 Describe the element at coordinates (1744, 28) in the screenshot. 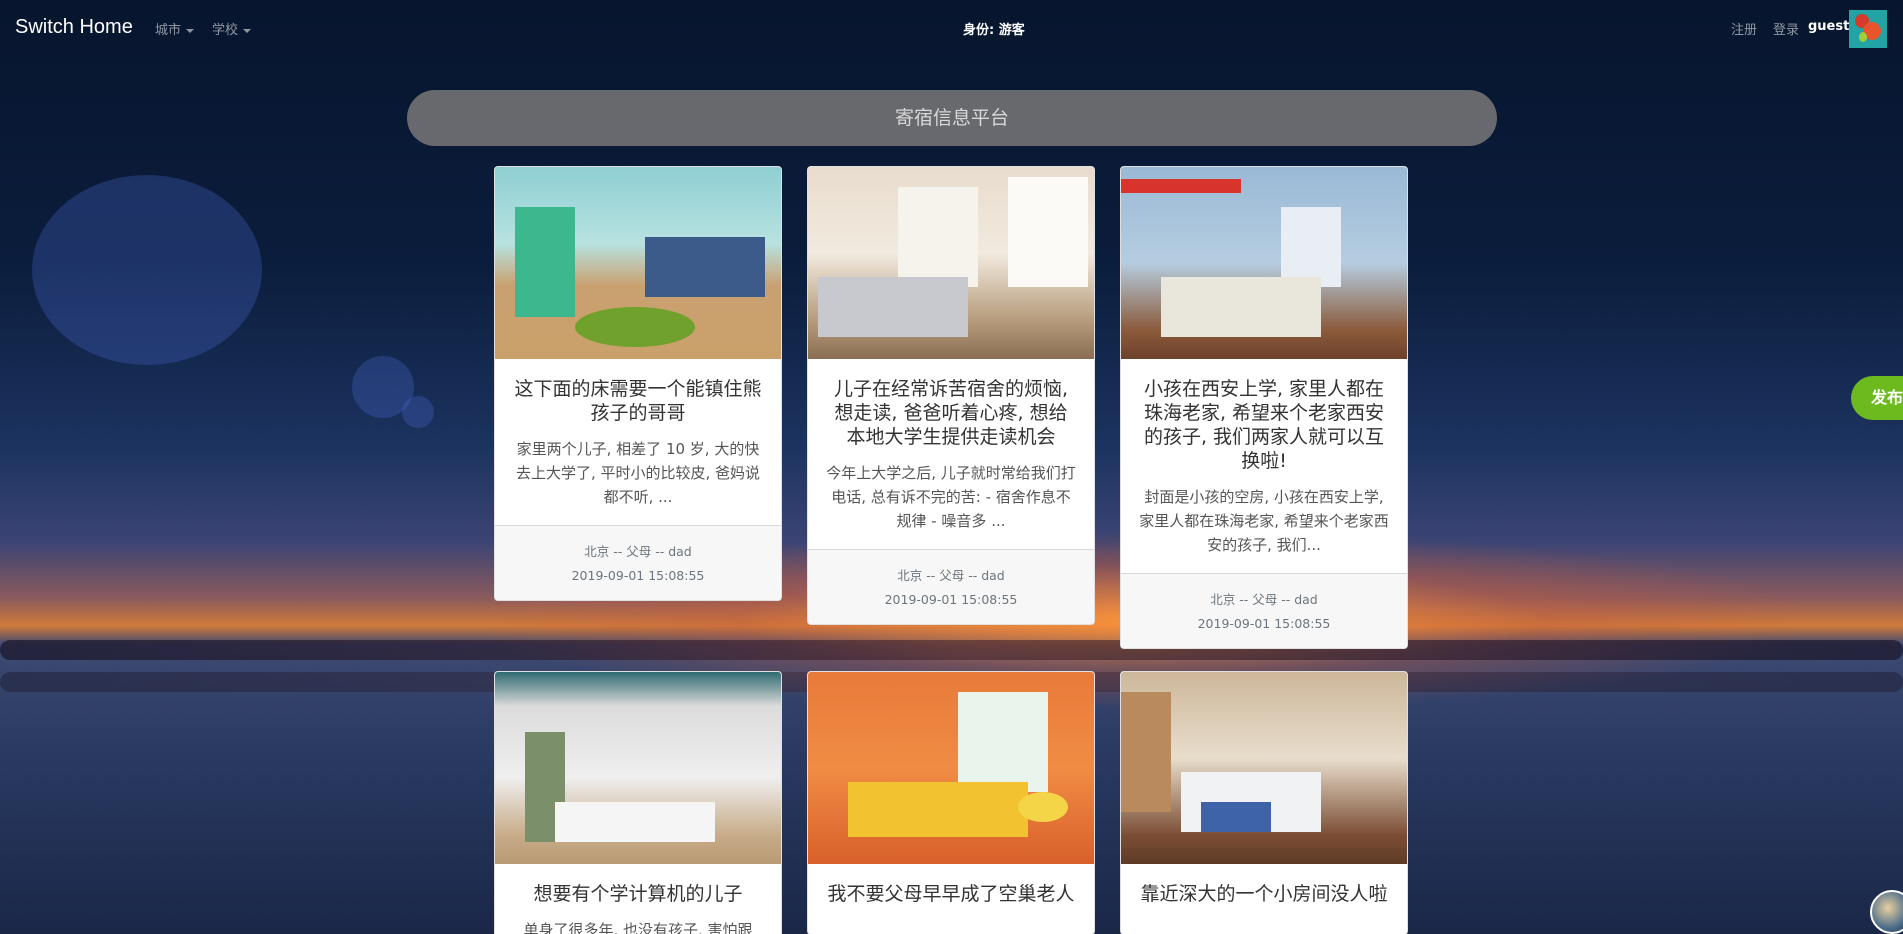

I see `register-link: 注册` at that location.